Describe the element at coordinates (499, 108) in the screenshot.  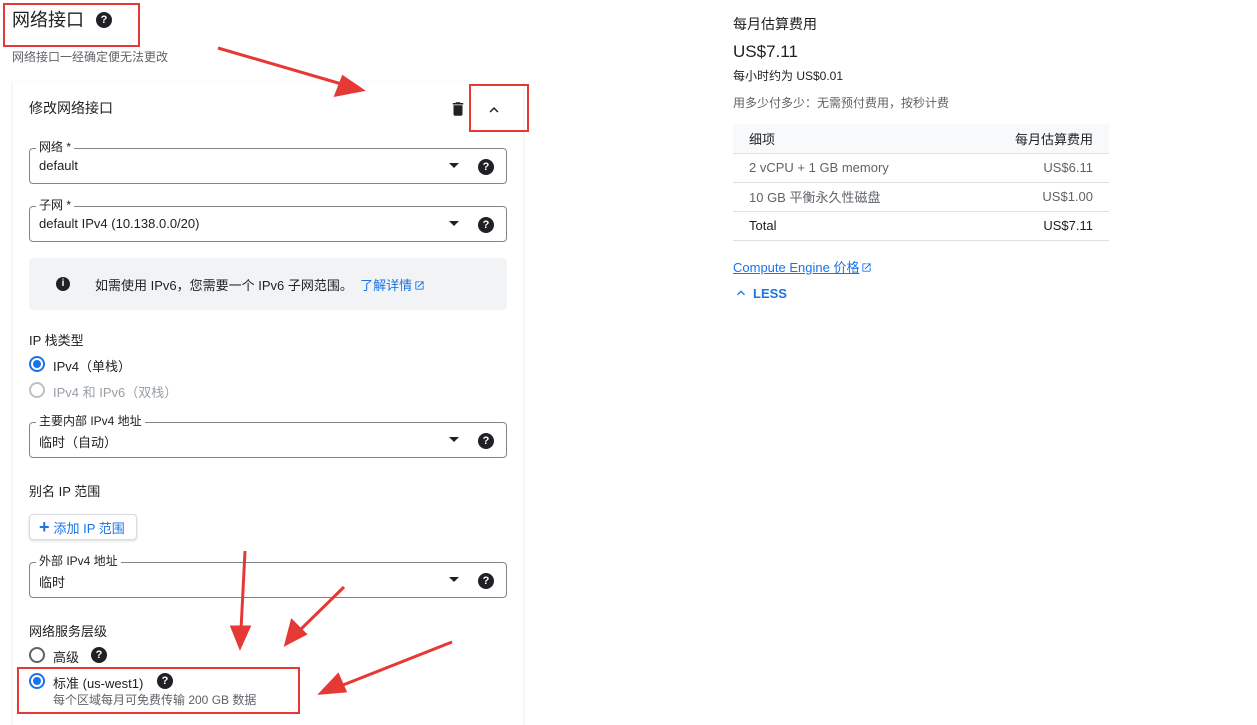
I see `annotation-box-collapse` at that location.